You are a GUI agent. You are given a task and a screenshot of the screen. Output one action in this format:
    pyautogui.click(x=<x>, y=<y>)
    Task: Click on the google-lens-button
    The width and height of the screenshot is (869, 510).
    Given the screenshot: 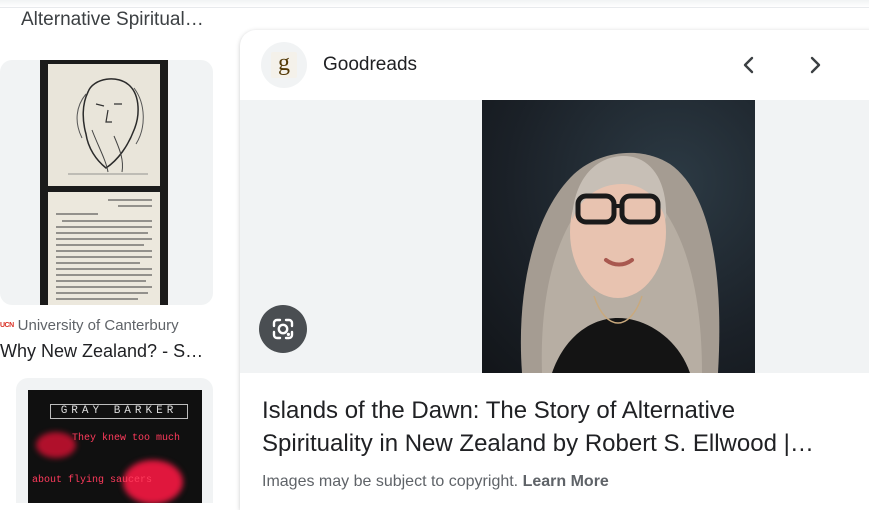 What is the action you would take?
    pyautogui.click(x=283, y=329)
    